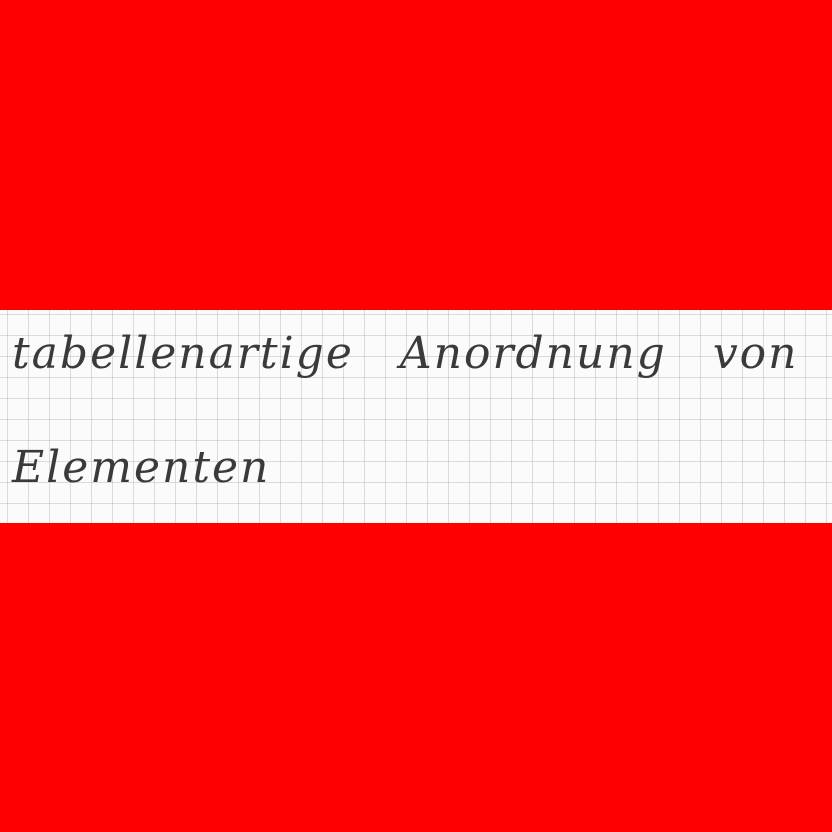 The width and height of the screenshot is (832, 832). I want to click on handwritten-line-1: tabellenartige Anordnung von, so click(405, 353).